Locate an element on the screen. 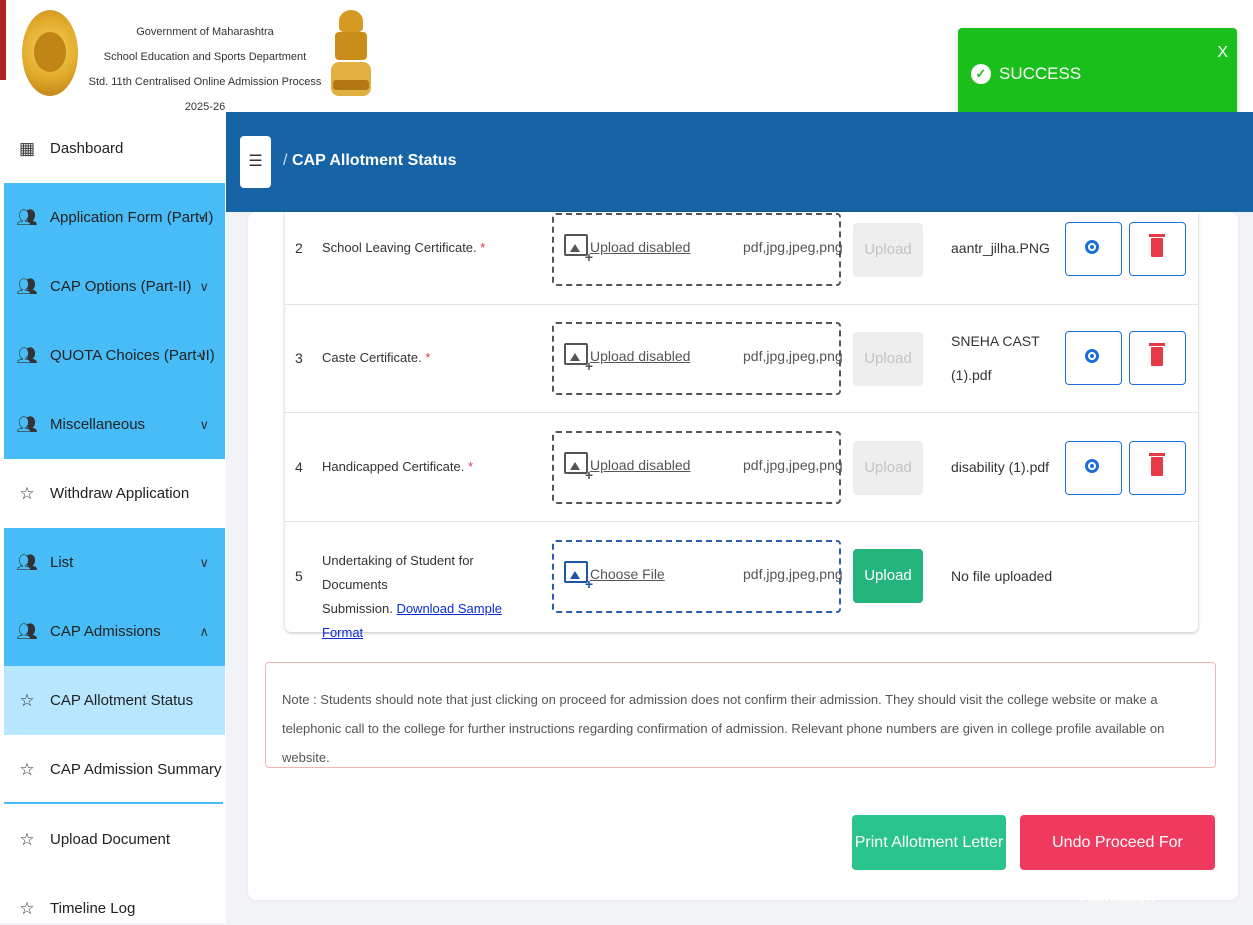 This screenshot has height=925, width=1253. sidebar-item-label: CAP Options (Part-II) is located at coordinates (121, 286).